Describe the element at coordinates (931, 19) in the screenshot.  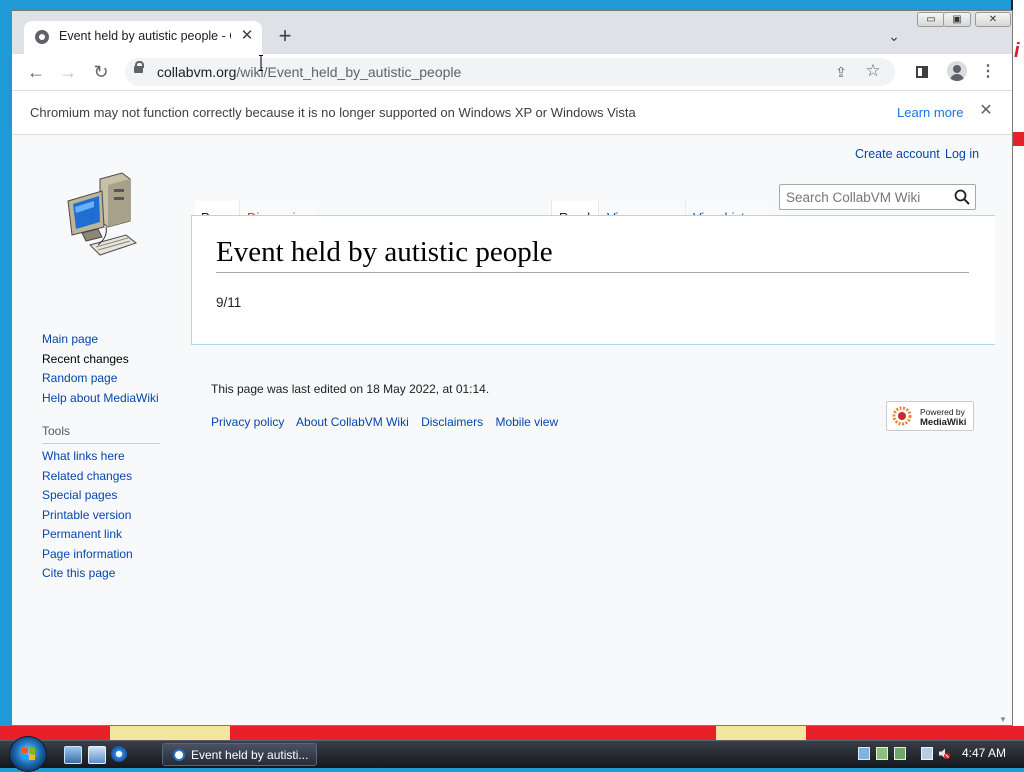
I see `minimize-button: ▭` at that location.